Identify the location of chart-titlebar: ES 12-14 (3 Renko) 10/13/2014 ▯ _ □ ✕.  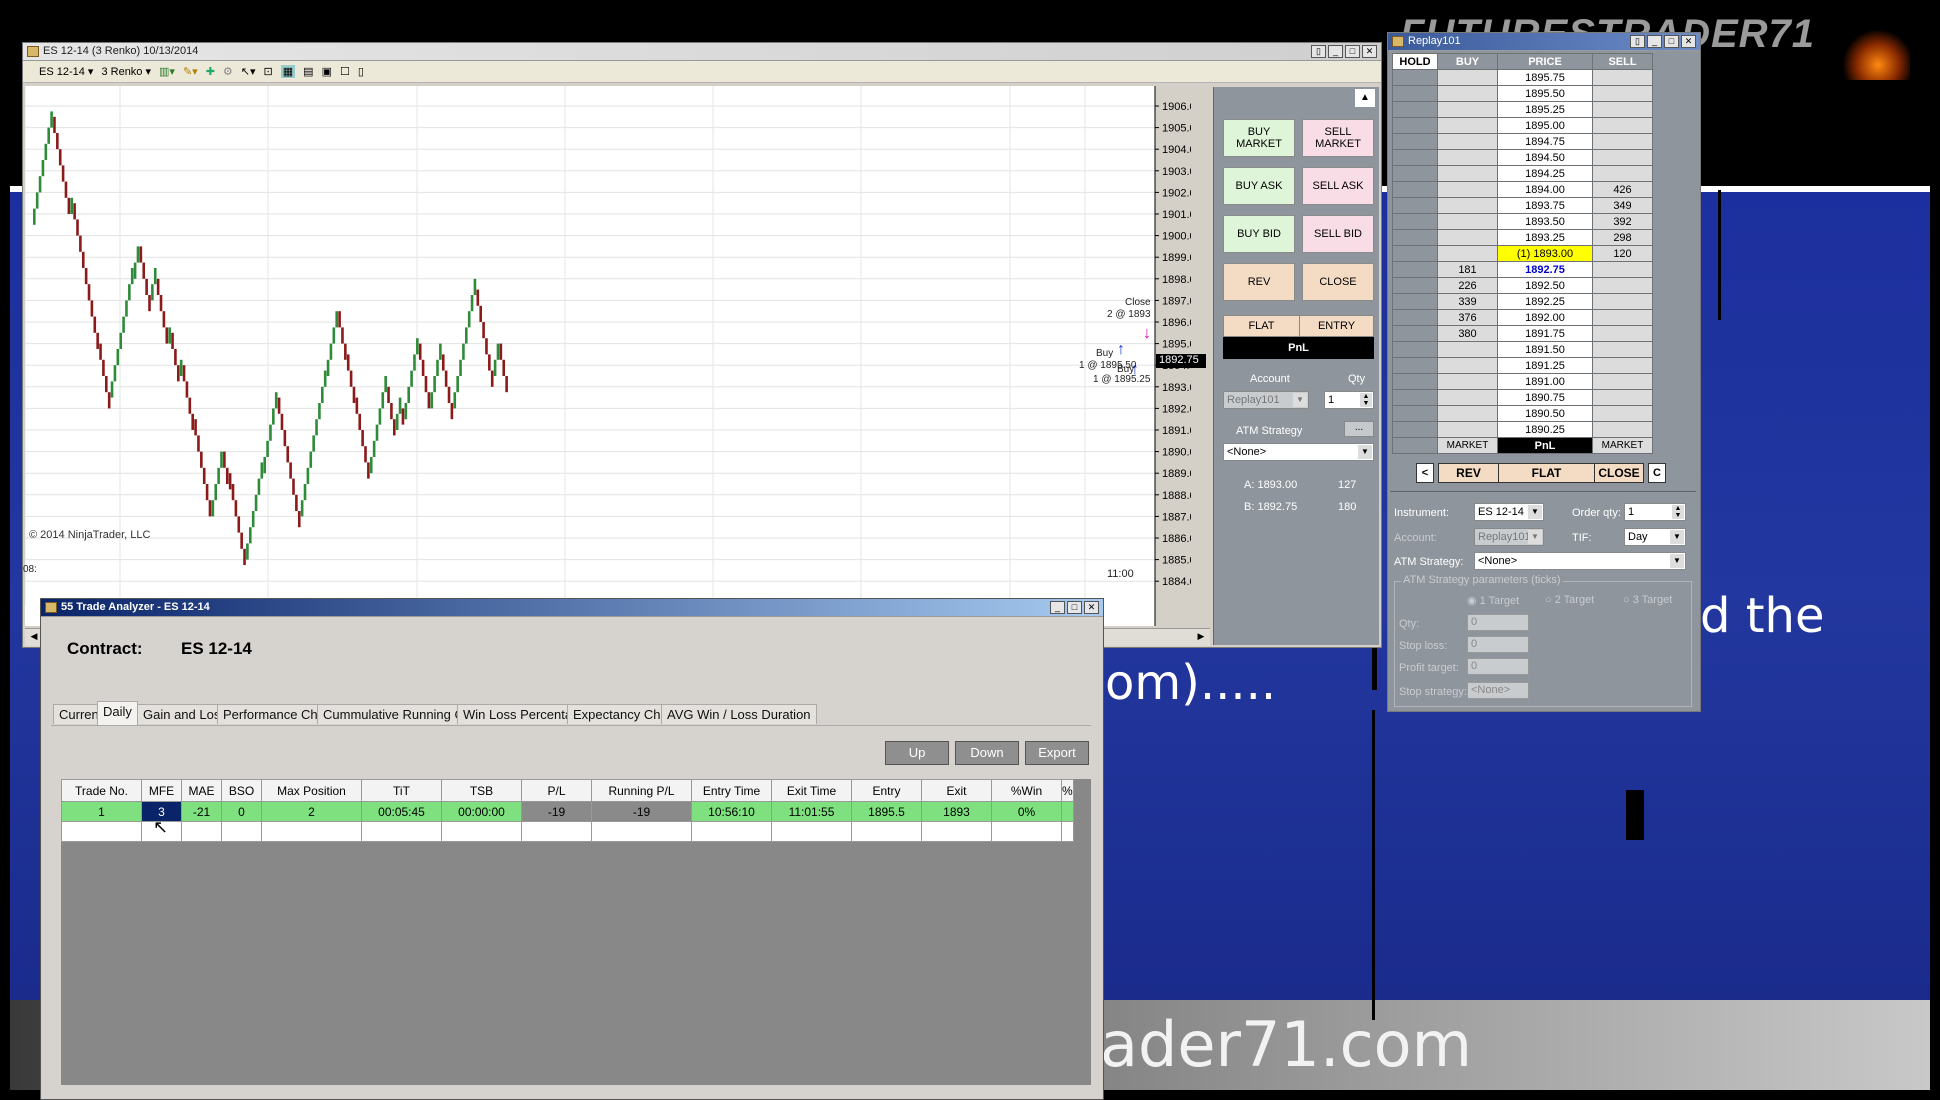
(702, 52).